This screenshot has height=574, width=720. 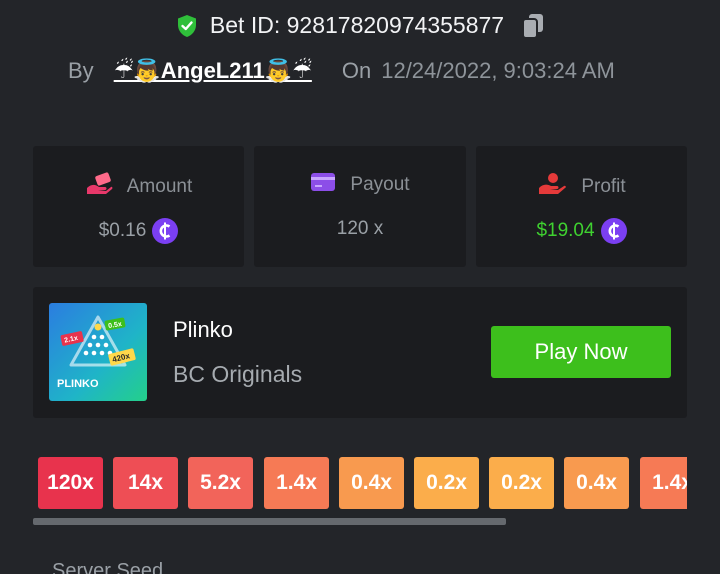 What do you see at coordinates (533, 26) in the screenshot?
I see `copy-icon` at bounding box center [533, 26].